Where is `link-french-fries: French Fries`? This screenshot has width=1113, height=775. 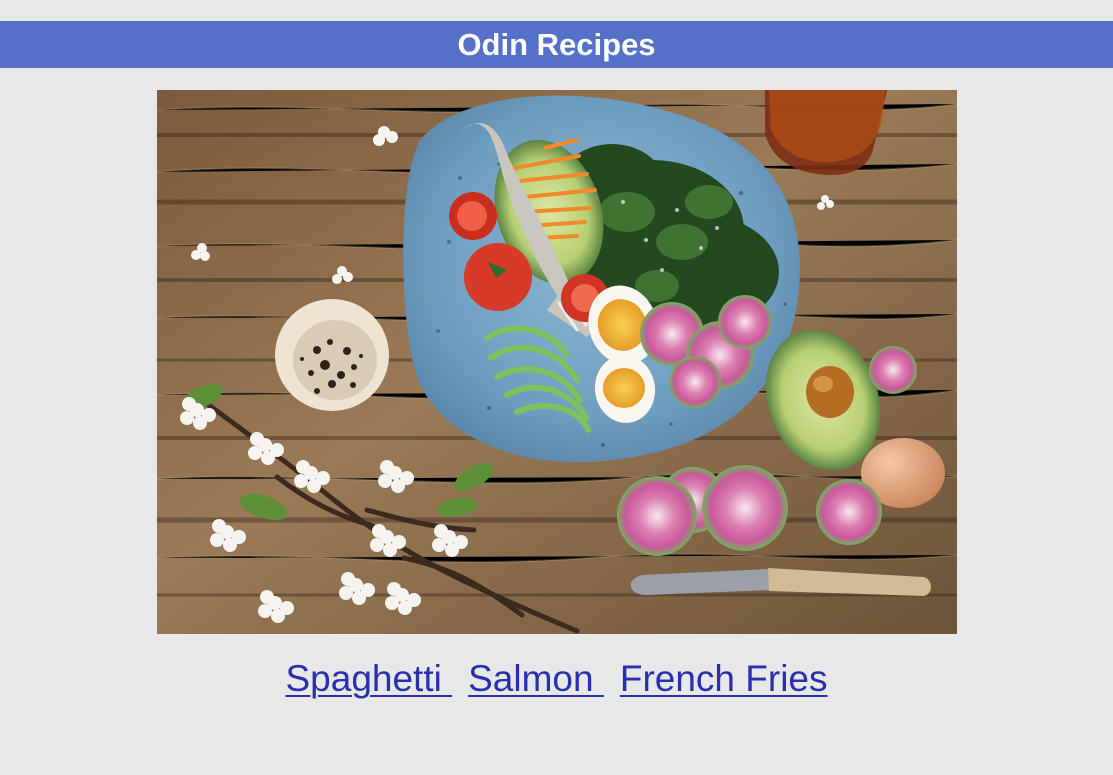 link-french-fries: French Fries is located at coordinates (724, 678).